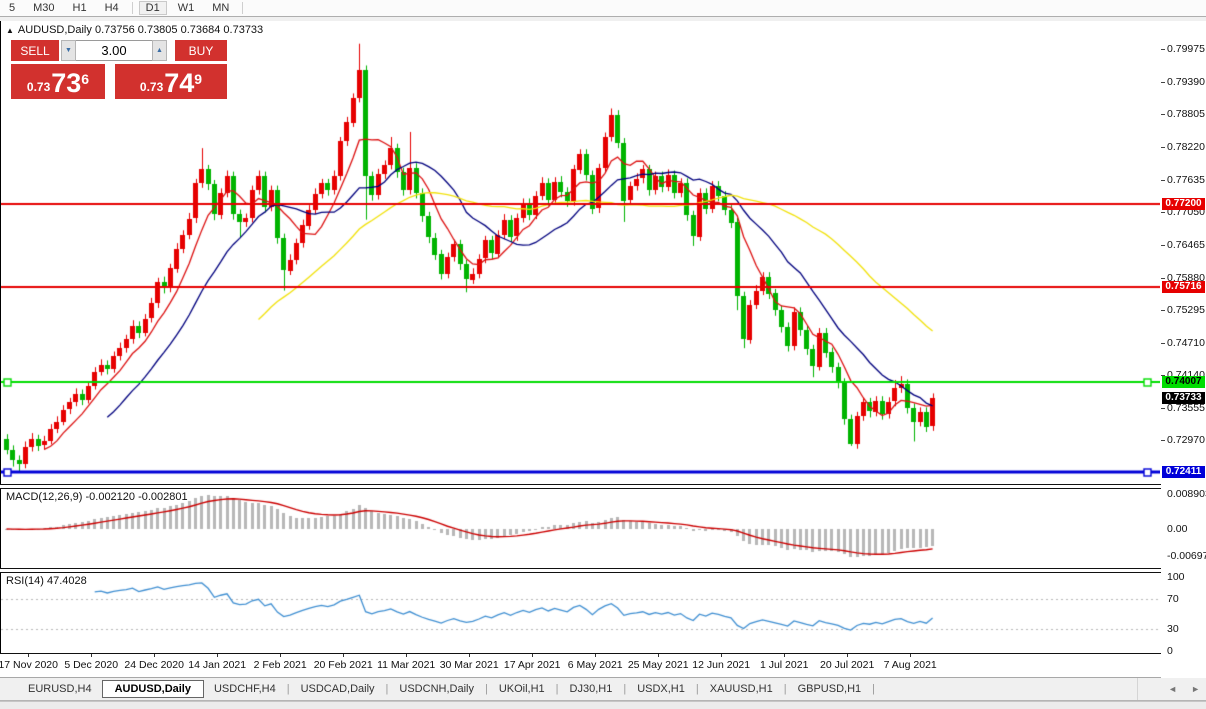 The height and width of the screenshot is (709, 1206). I want to click on price-tick-label: 0.74710, so click(1186, 343).